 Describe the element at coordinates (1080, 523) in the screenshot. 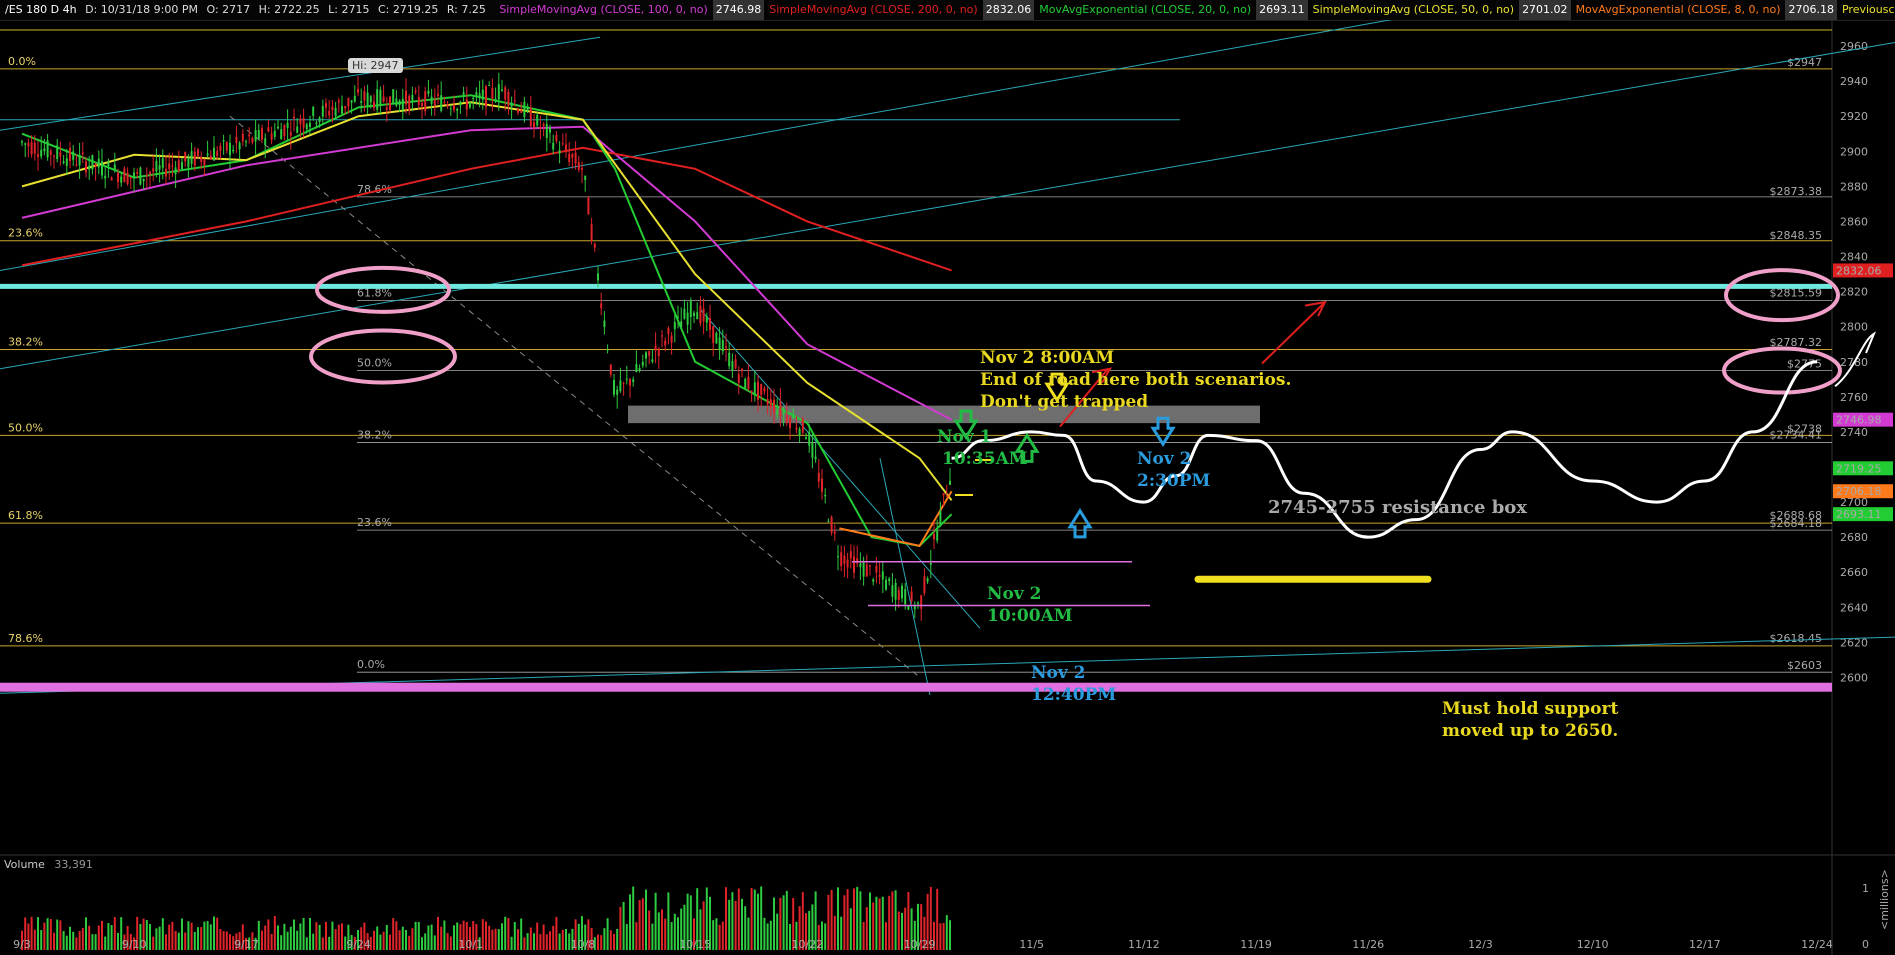

I see `up-arrow-icon` at that location.